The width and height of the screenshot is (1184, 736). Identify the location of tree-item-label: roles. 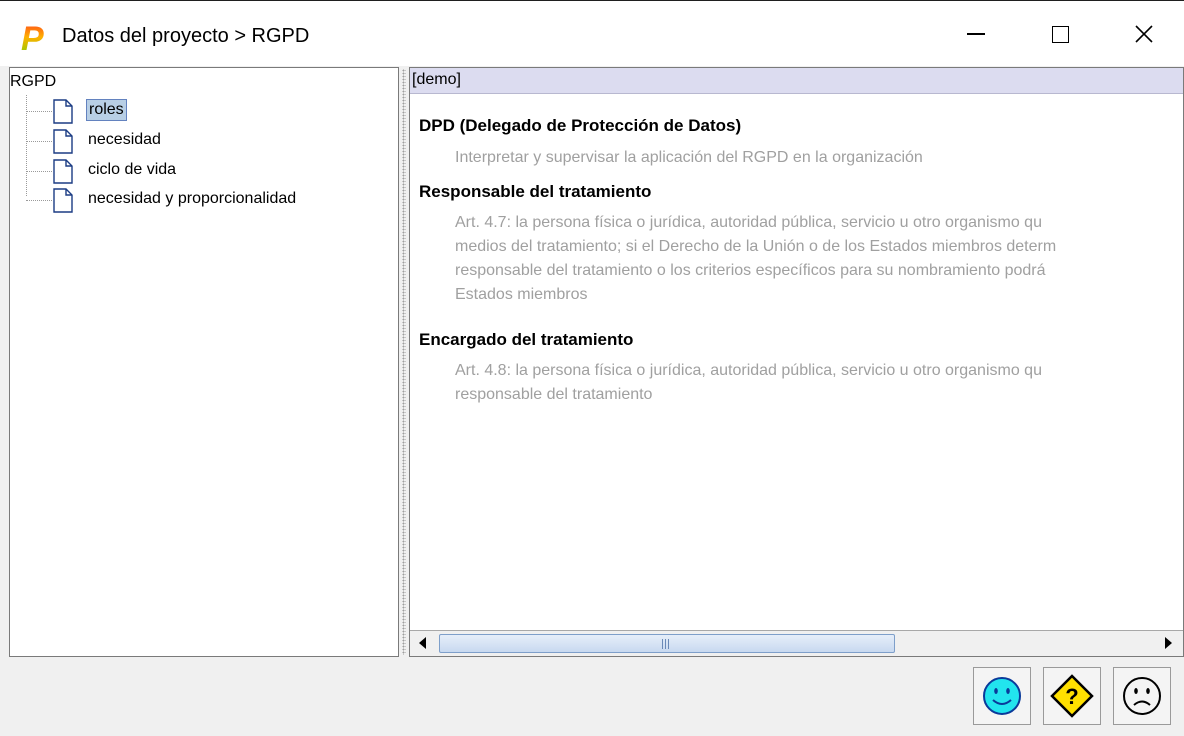
(106, 110).